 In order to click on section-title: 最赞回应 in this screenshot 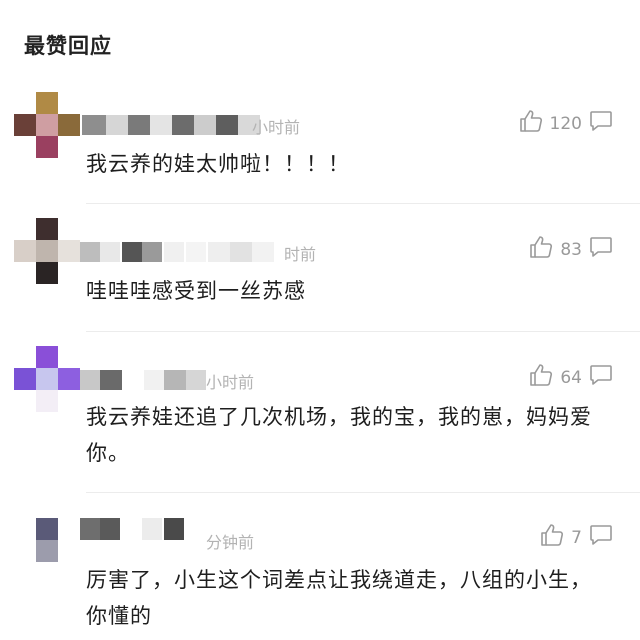, I will do `click(68, 46)`.